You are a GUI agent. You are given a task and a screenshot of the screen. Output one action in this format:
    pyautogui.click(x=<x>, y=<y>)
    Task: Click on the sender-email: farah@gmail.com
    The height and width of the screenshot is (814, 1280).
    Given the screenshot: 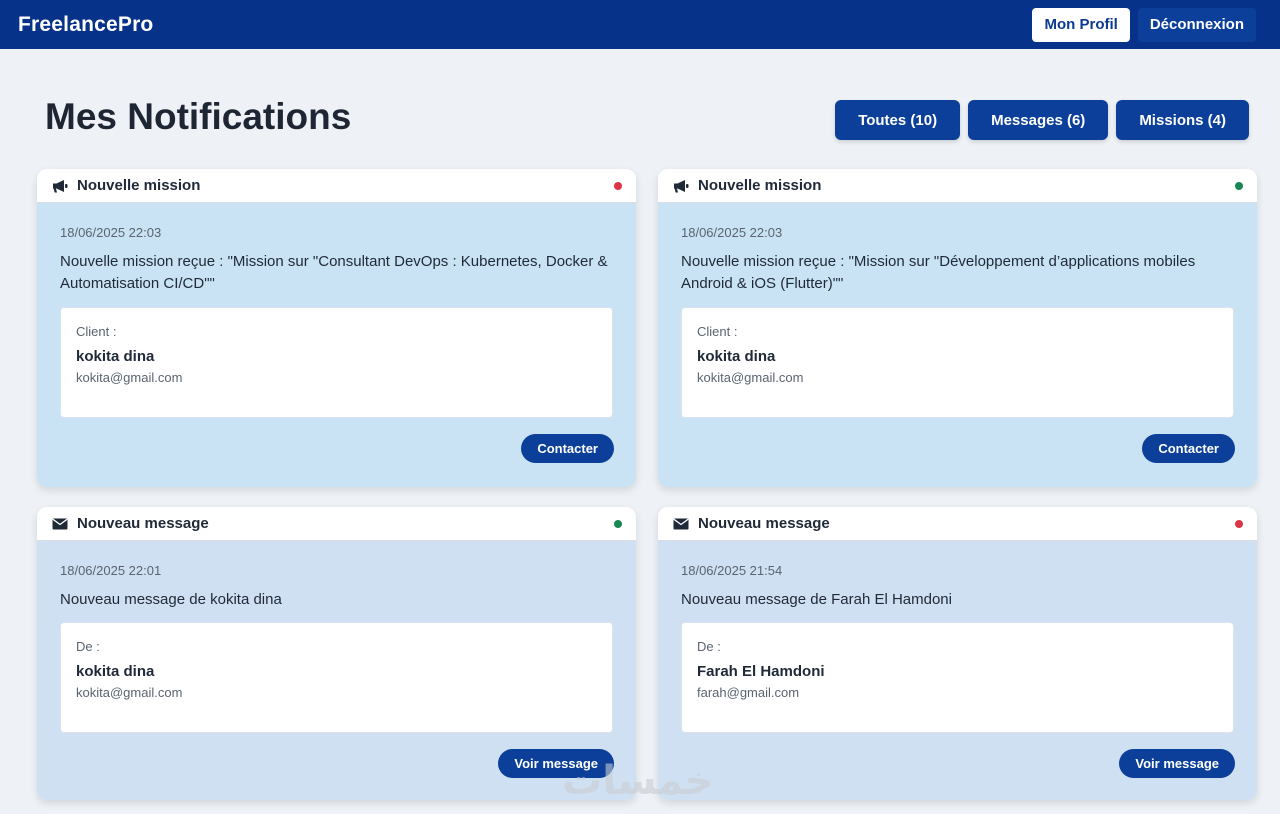 What is the action you would take?
    pyautogui.click(x=748, y=692)
    